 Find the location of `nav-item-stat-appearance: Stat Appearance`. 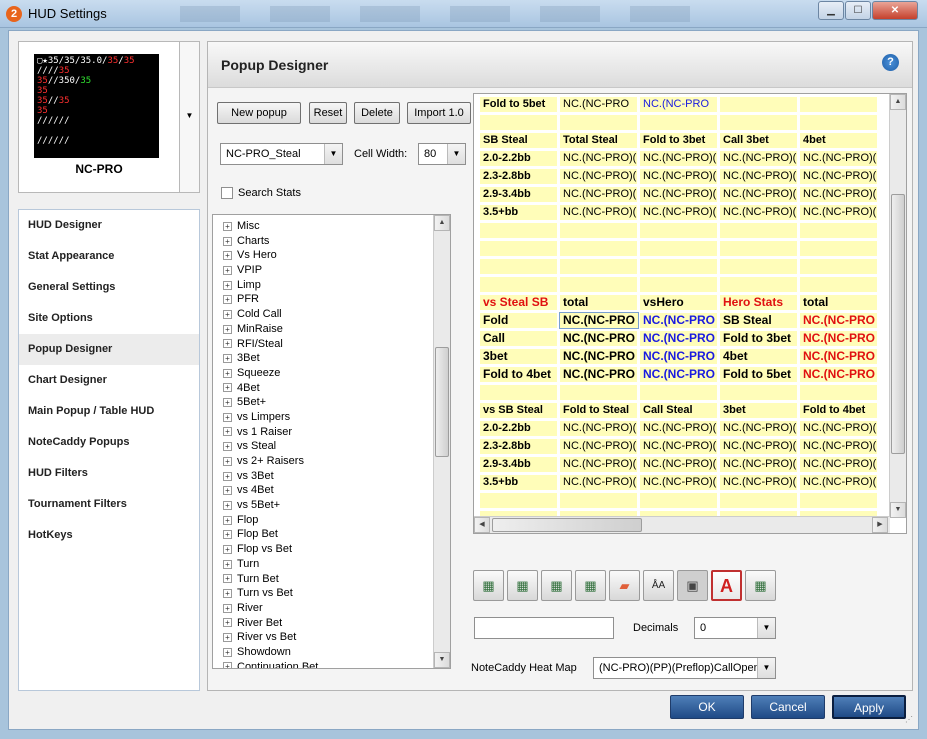

nav-item-stat-appearance: Stat Appearance is located at coordinates (109, 256).